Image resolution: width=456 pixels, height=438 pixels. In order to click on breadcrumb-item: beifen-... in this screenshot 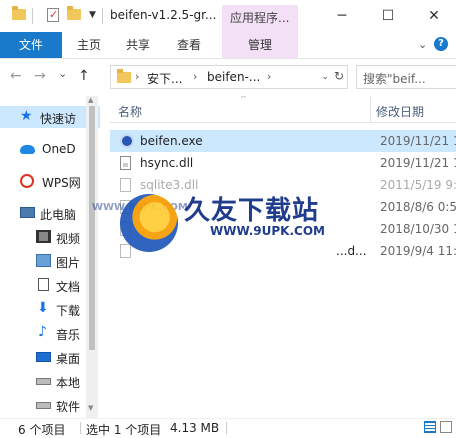, I will do `click(233, 77)`.